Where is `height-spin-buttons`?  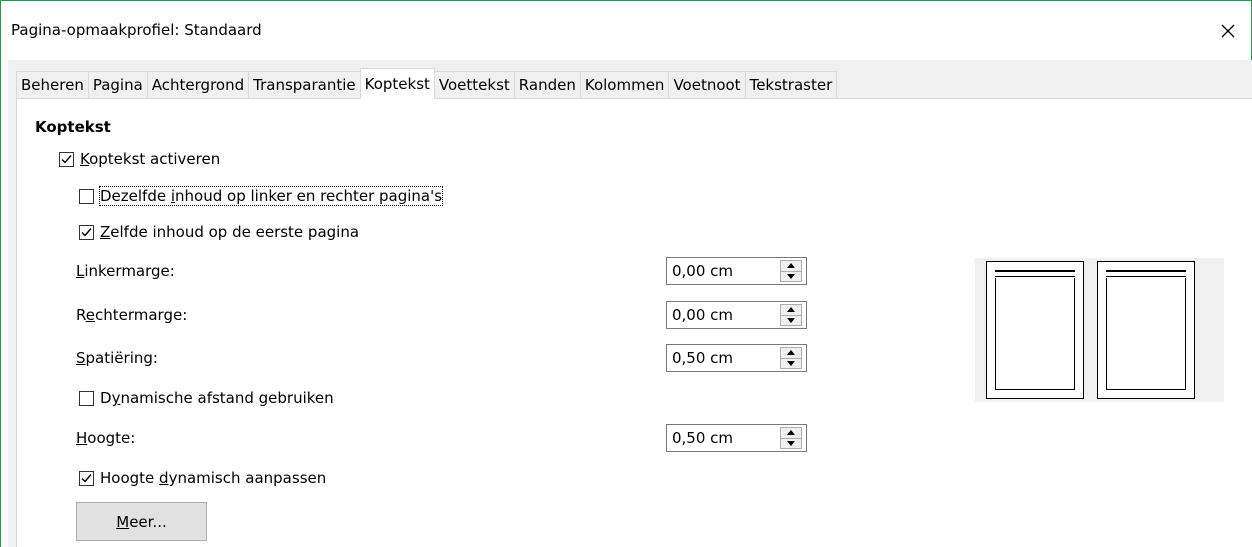
height-spin-buttons is located at coordinates (791, 438).